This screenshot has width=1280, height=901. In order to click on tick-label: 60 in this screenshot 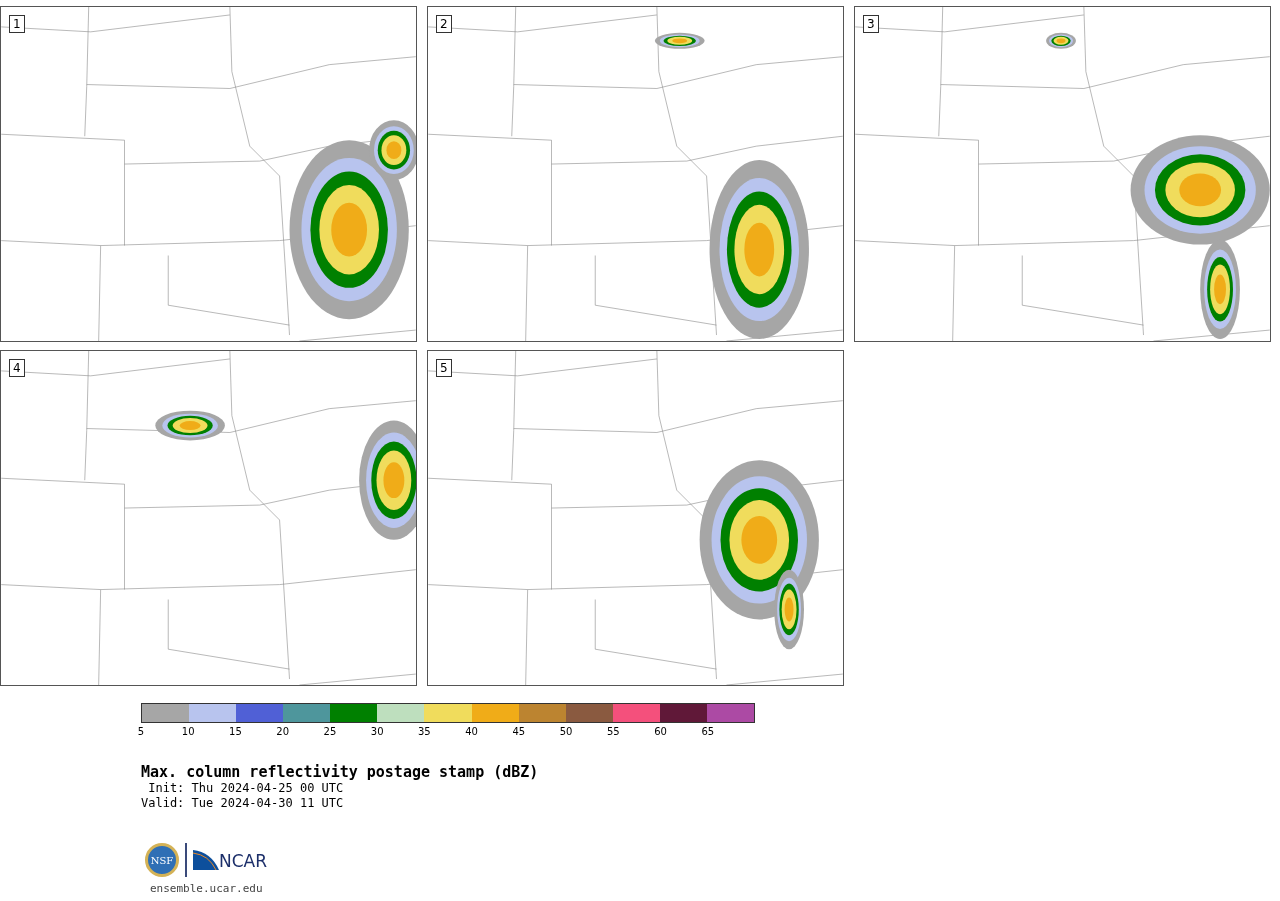, I will do `click(660, 732)`.